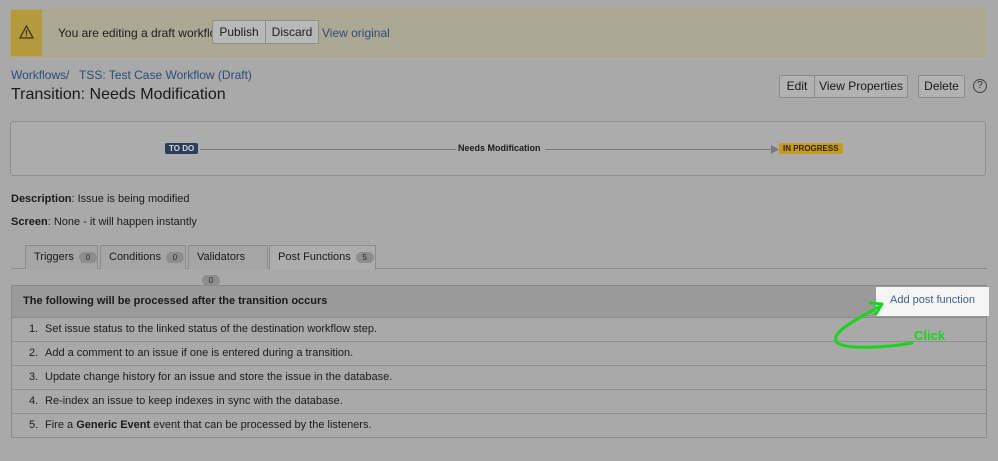 The image size is (998, 461). What do you see at coordinates (38, 75) in the screenshot?
I see `breadcrumb-workflows: Workflows` at bounding box center [38, 75].